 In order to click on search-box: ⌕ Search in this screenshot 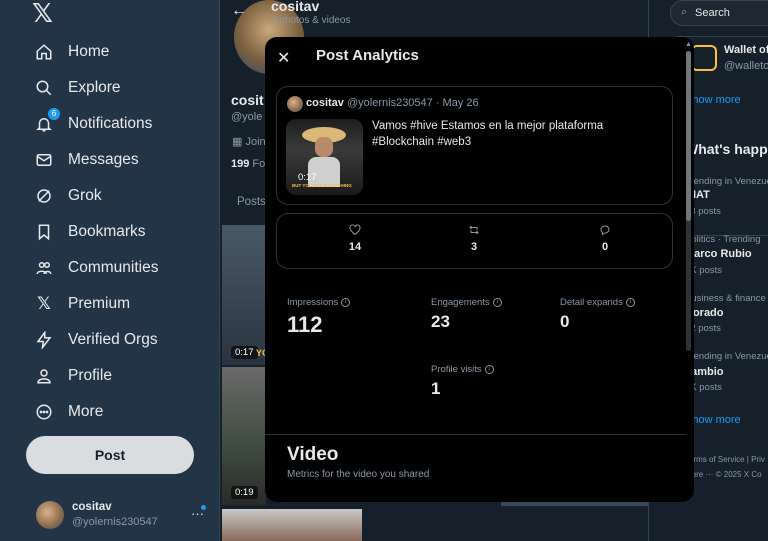, I will do `click(719, 13)`.